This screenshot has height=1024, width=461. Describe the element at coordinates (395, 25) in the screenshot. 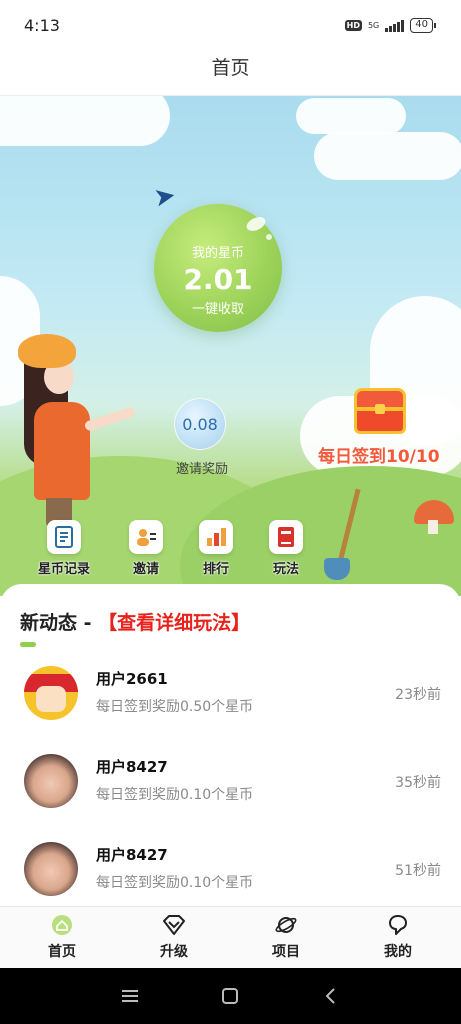

I see `signal-icon` at that location.